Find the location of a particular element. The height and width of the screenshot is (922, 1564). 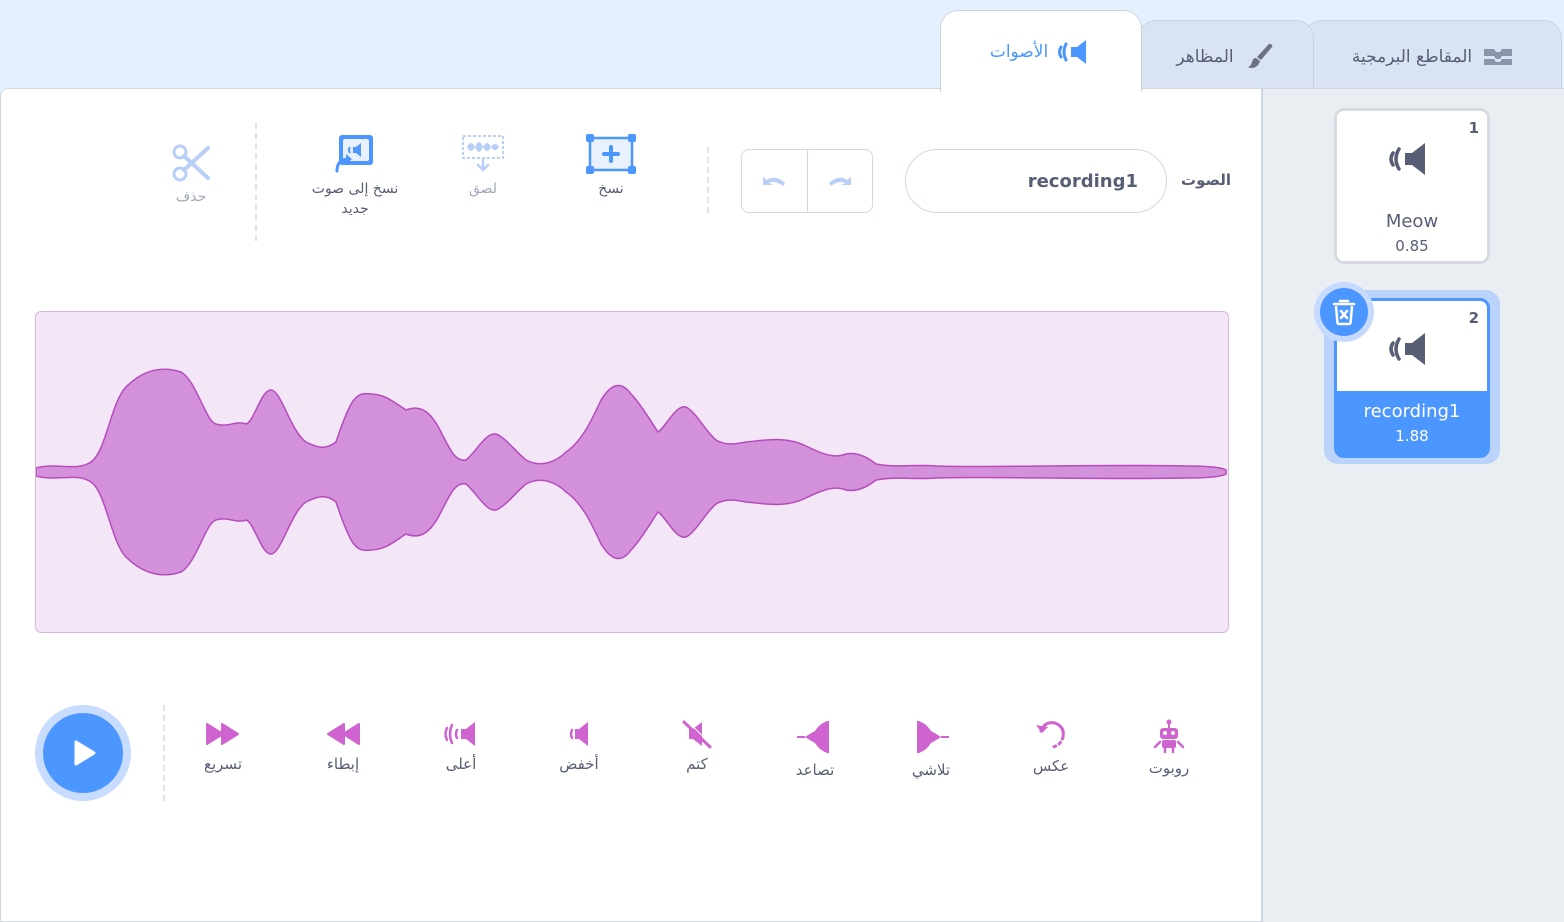

fade-out-icon is located at coordinates (933, 737).